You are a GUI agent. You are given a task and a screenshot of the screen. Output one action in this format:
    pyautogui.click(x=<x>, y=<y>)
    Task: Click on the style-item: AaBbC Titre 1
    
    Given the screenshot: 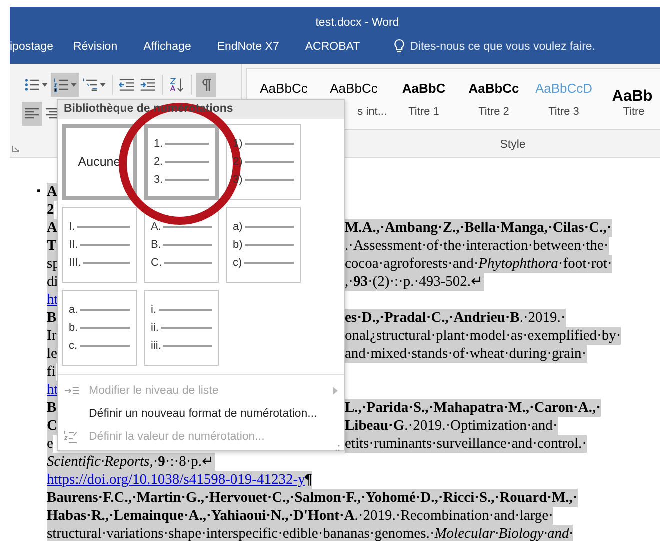 What is the action you would take?
    pyautogui.click(x=424, y=99)
    